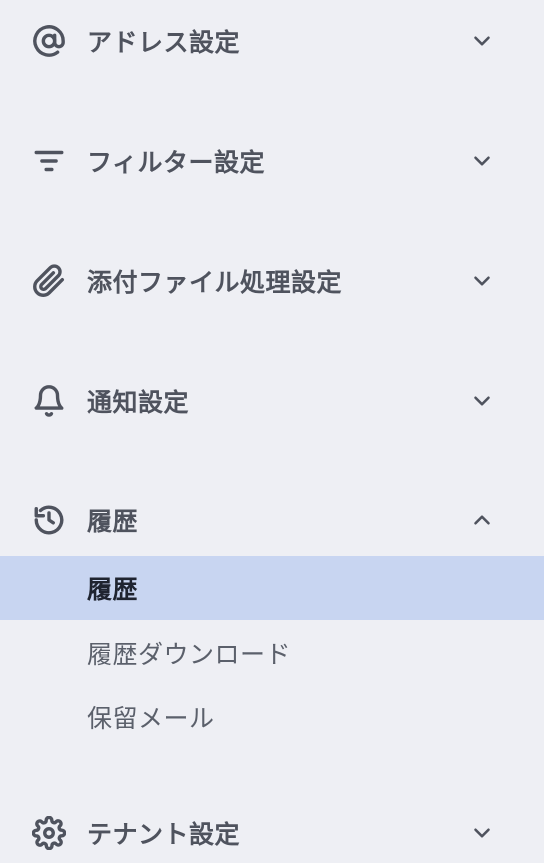 The height and width of the screenshot is (863, 544). What do you see at coordinates (151, 718) in the screenshot?
I see `sub-item-label: 保留メール` at bounding box center [151, 718].